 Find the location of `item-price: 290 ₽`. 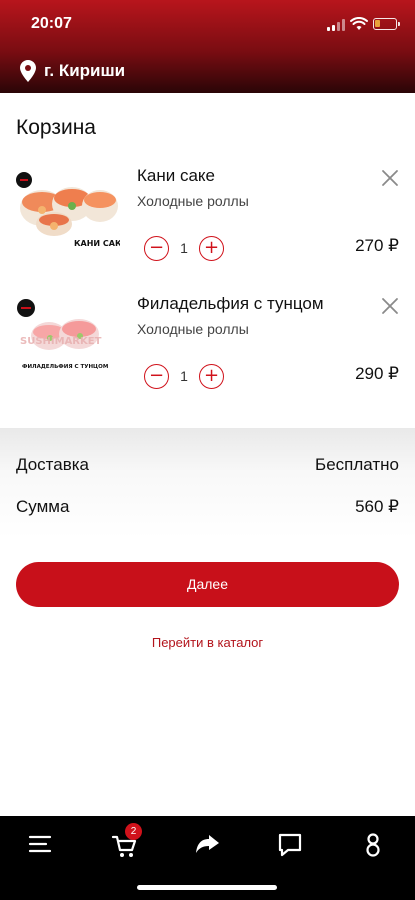

item-price: 290 ₽ is located at coordinates (377, 373).